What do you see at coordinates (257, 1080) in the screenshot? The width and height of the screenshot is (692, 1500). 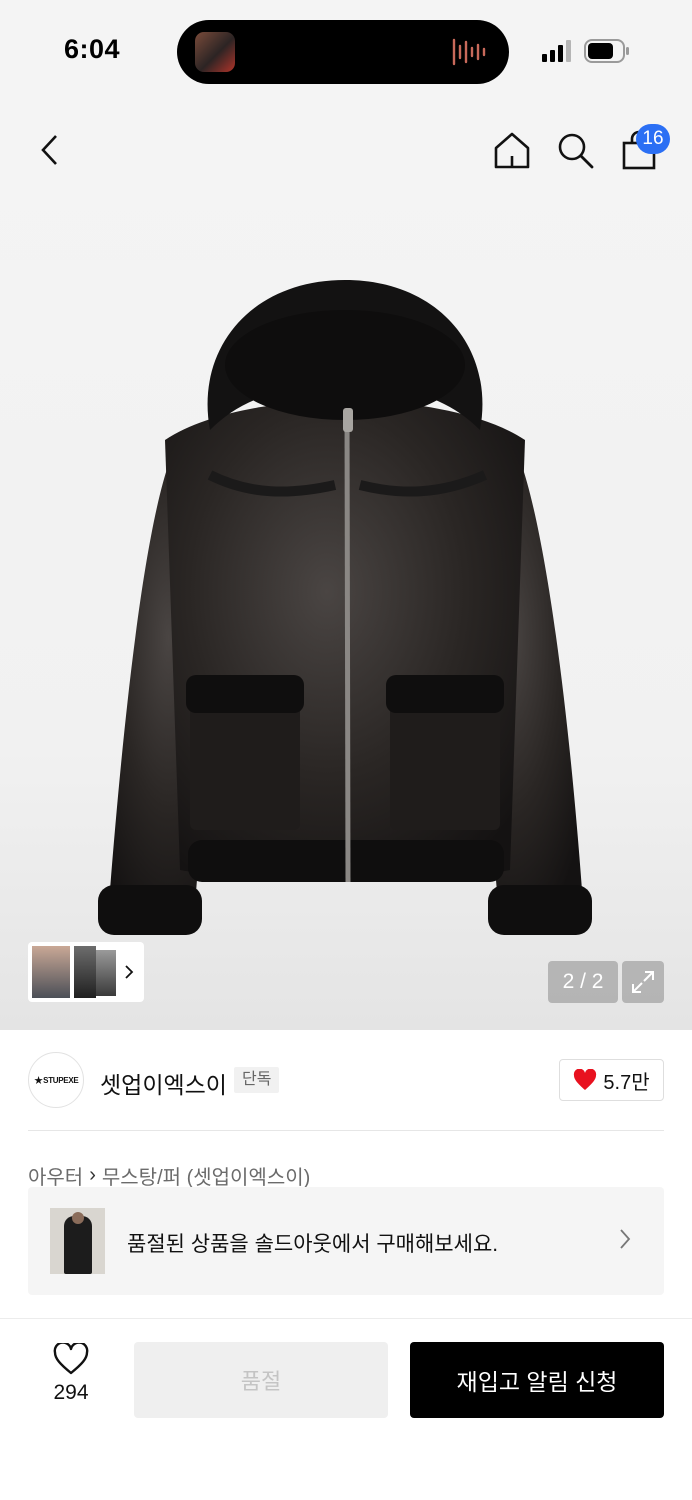 I see `exclusive-badge: 단독` at bounding box center [257, 1080].